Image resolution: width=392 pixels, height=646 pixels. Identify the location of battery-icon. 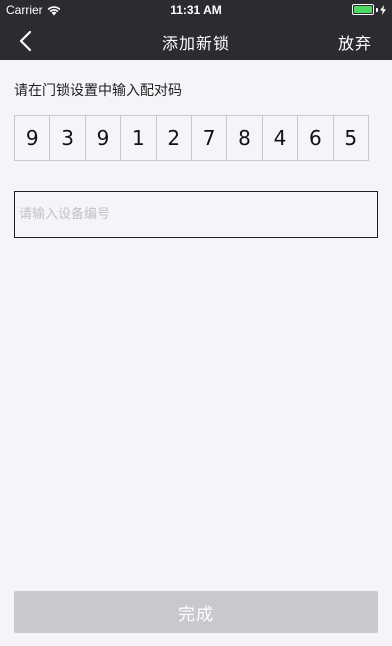
(363, 9).